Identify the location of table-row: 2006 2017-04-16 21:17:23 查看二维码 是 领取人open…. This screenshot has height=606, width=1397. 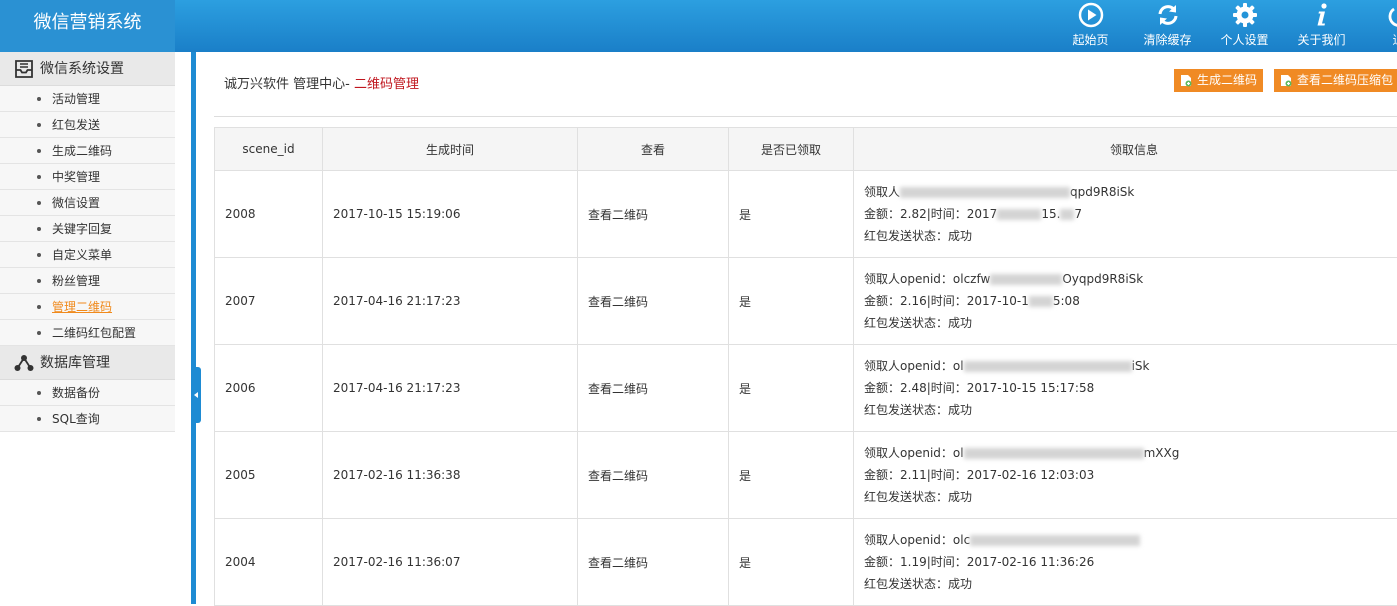
(806, 388).